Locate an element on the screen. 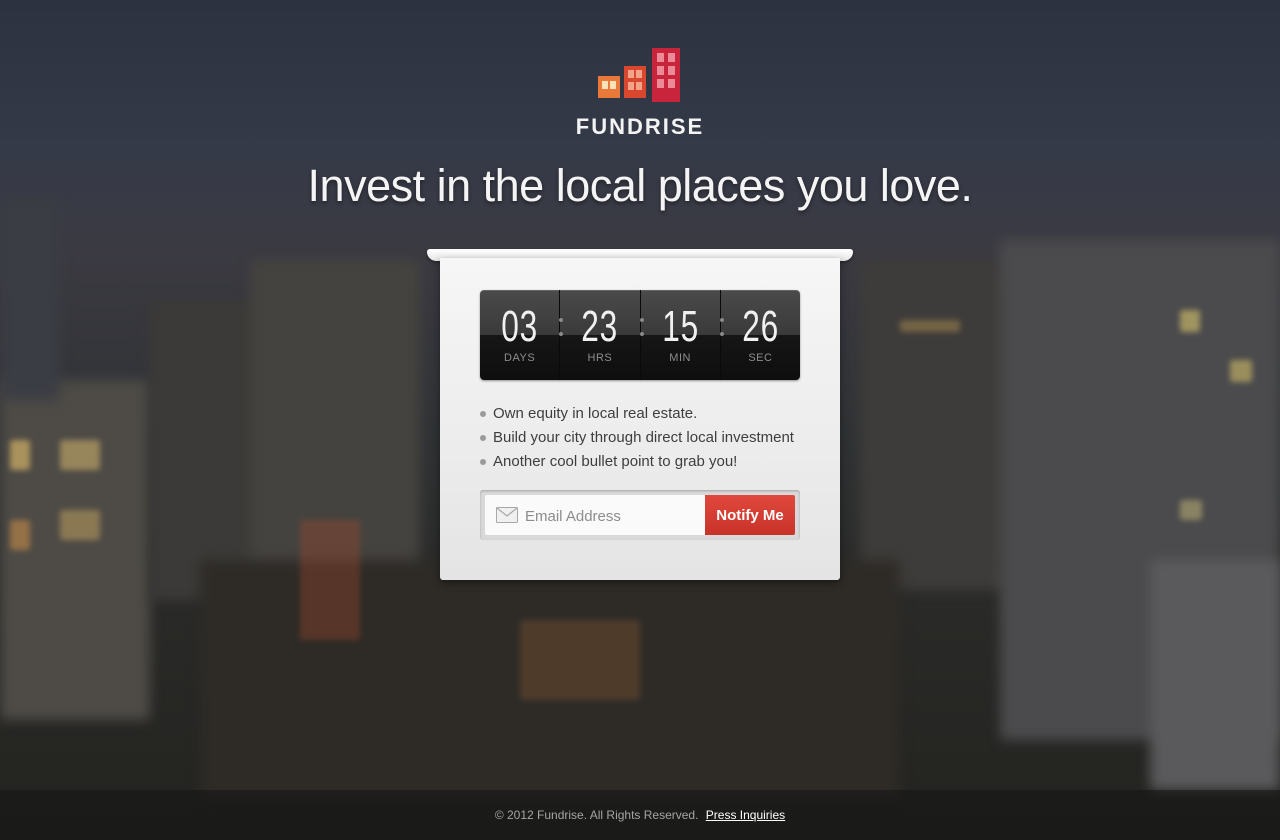  countdown-seconds-label: SEC is located at coordinates (760, 358).